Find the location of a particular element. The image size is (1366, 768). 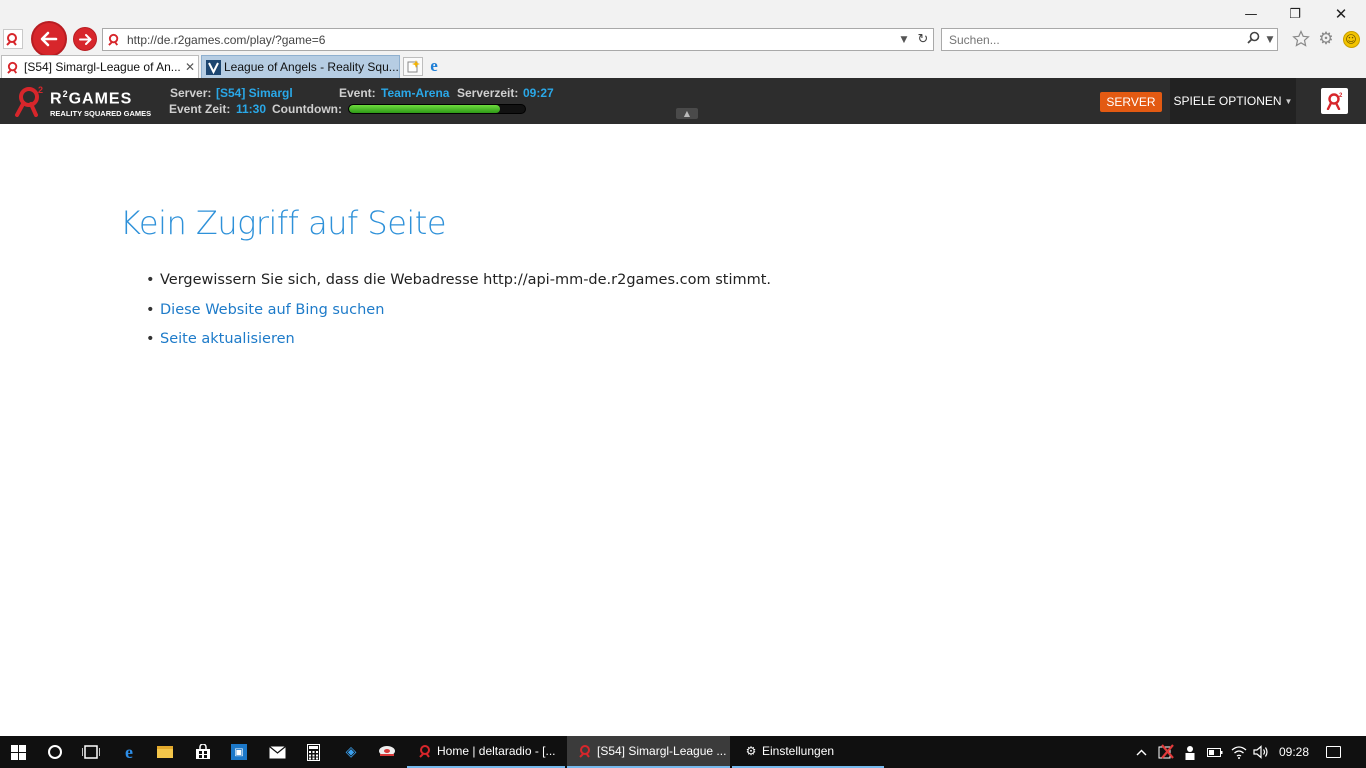

address-bar: http://de.r2games.com/play/?game=6 ▼ ↻ is located at coordinates (518, 39).